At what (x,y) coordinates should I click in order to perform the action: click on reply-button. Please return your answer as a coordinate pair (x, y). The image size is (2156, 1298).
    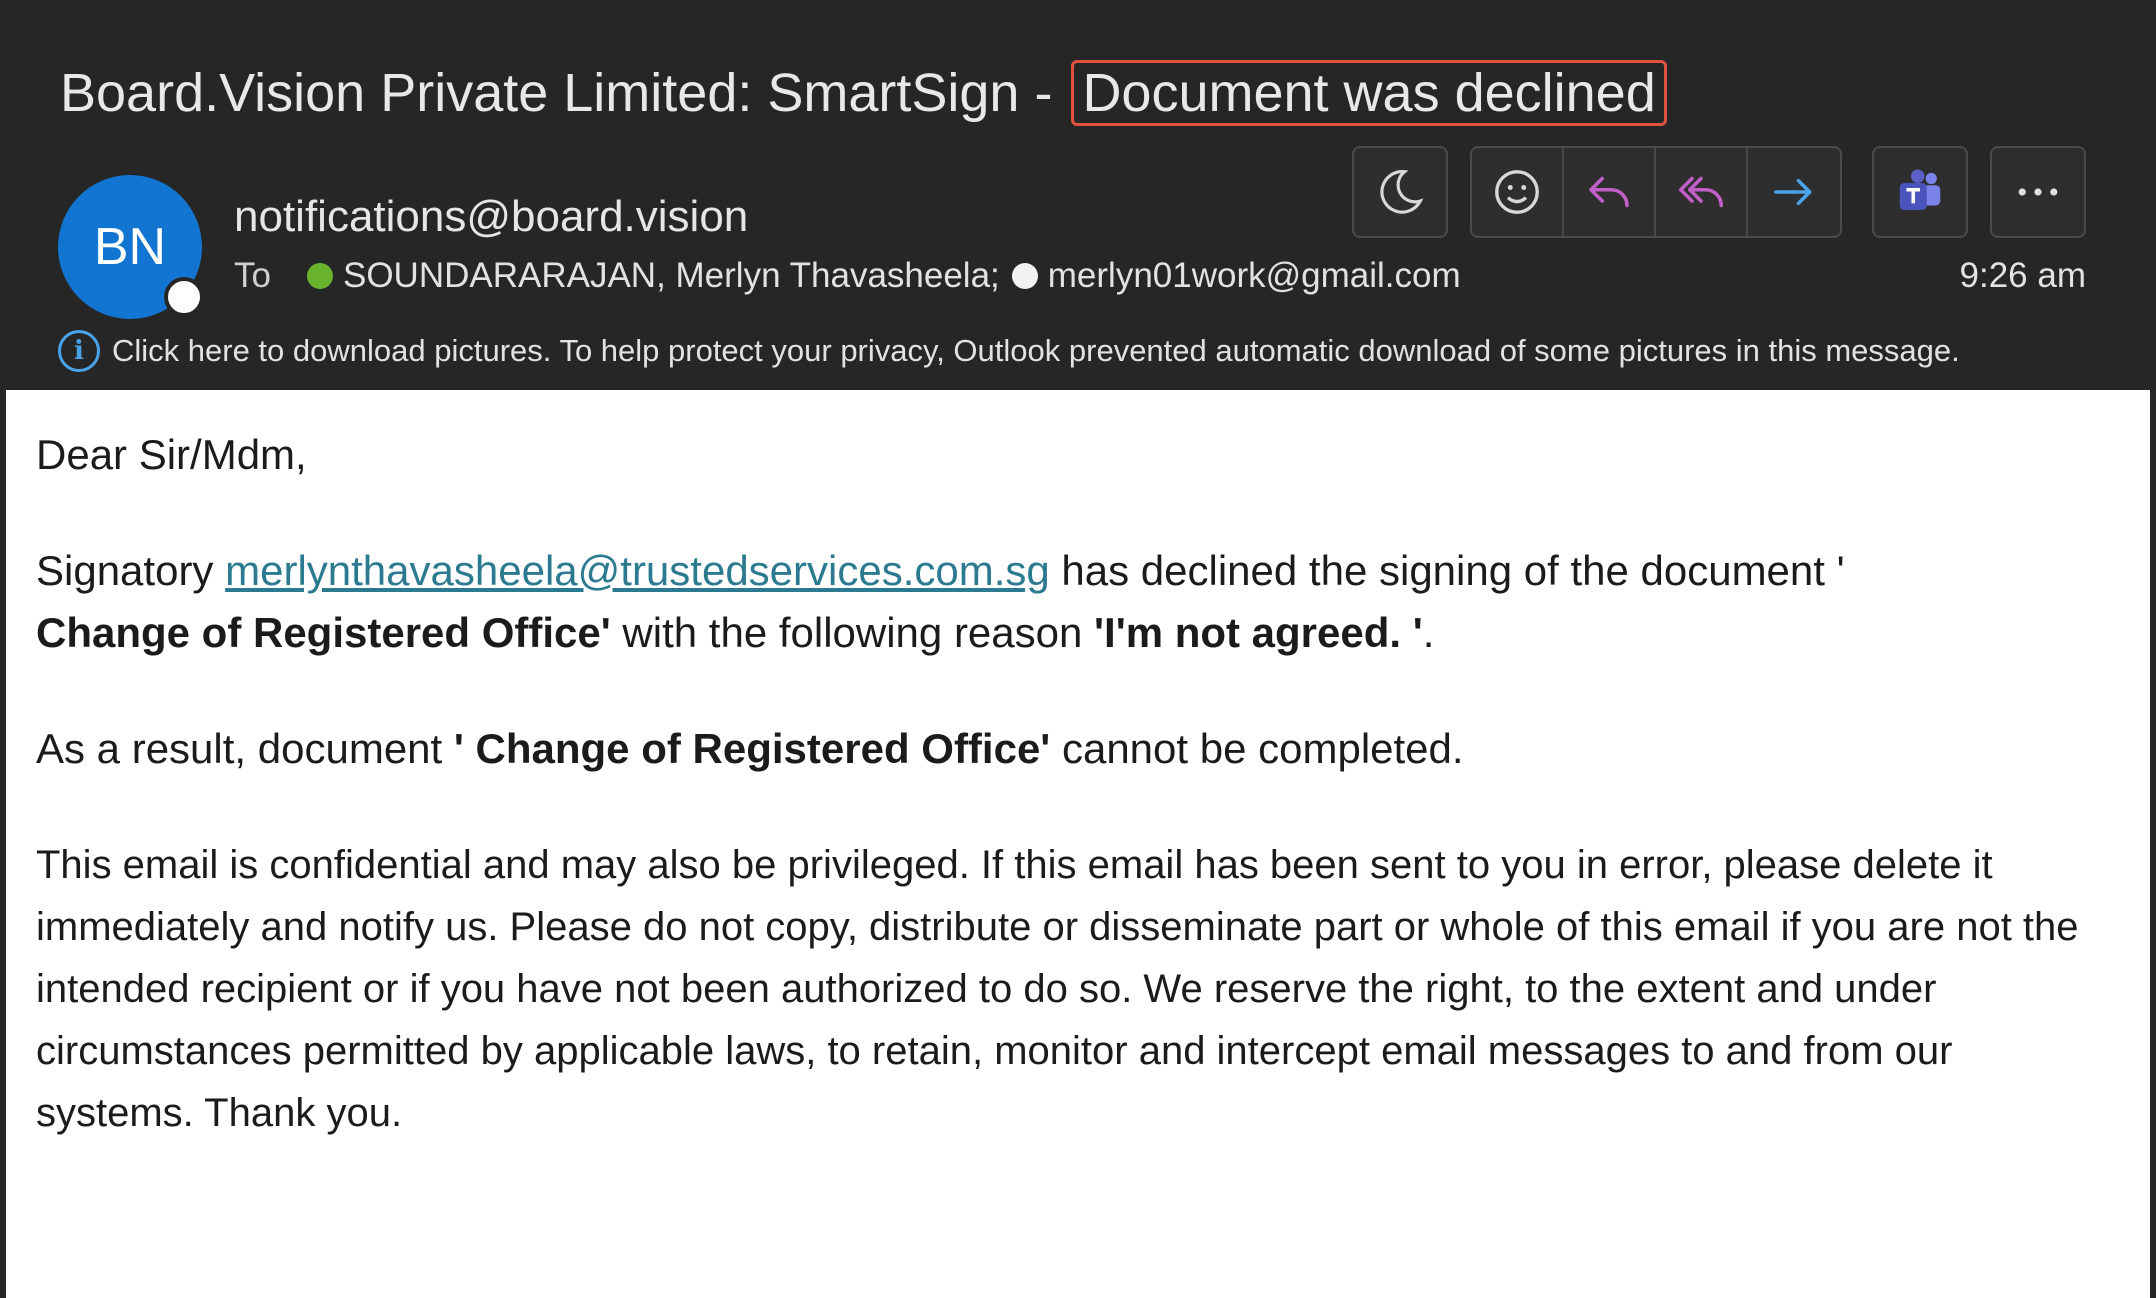
    Looking at the image, I should click on (1610, 192).